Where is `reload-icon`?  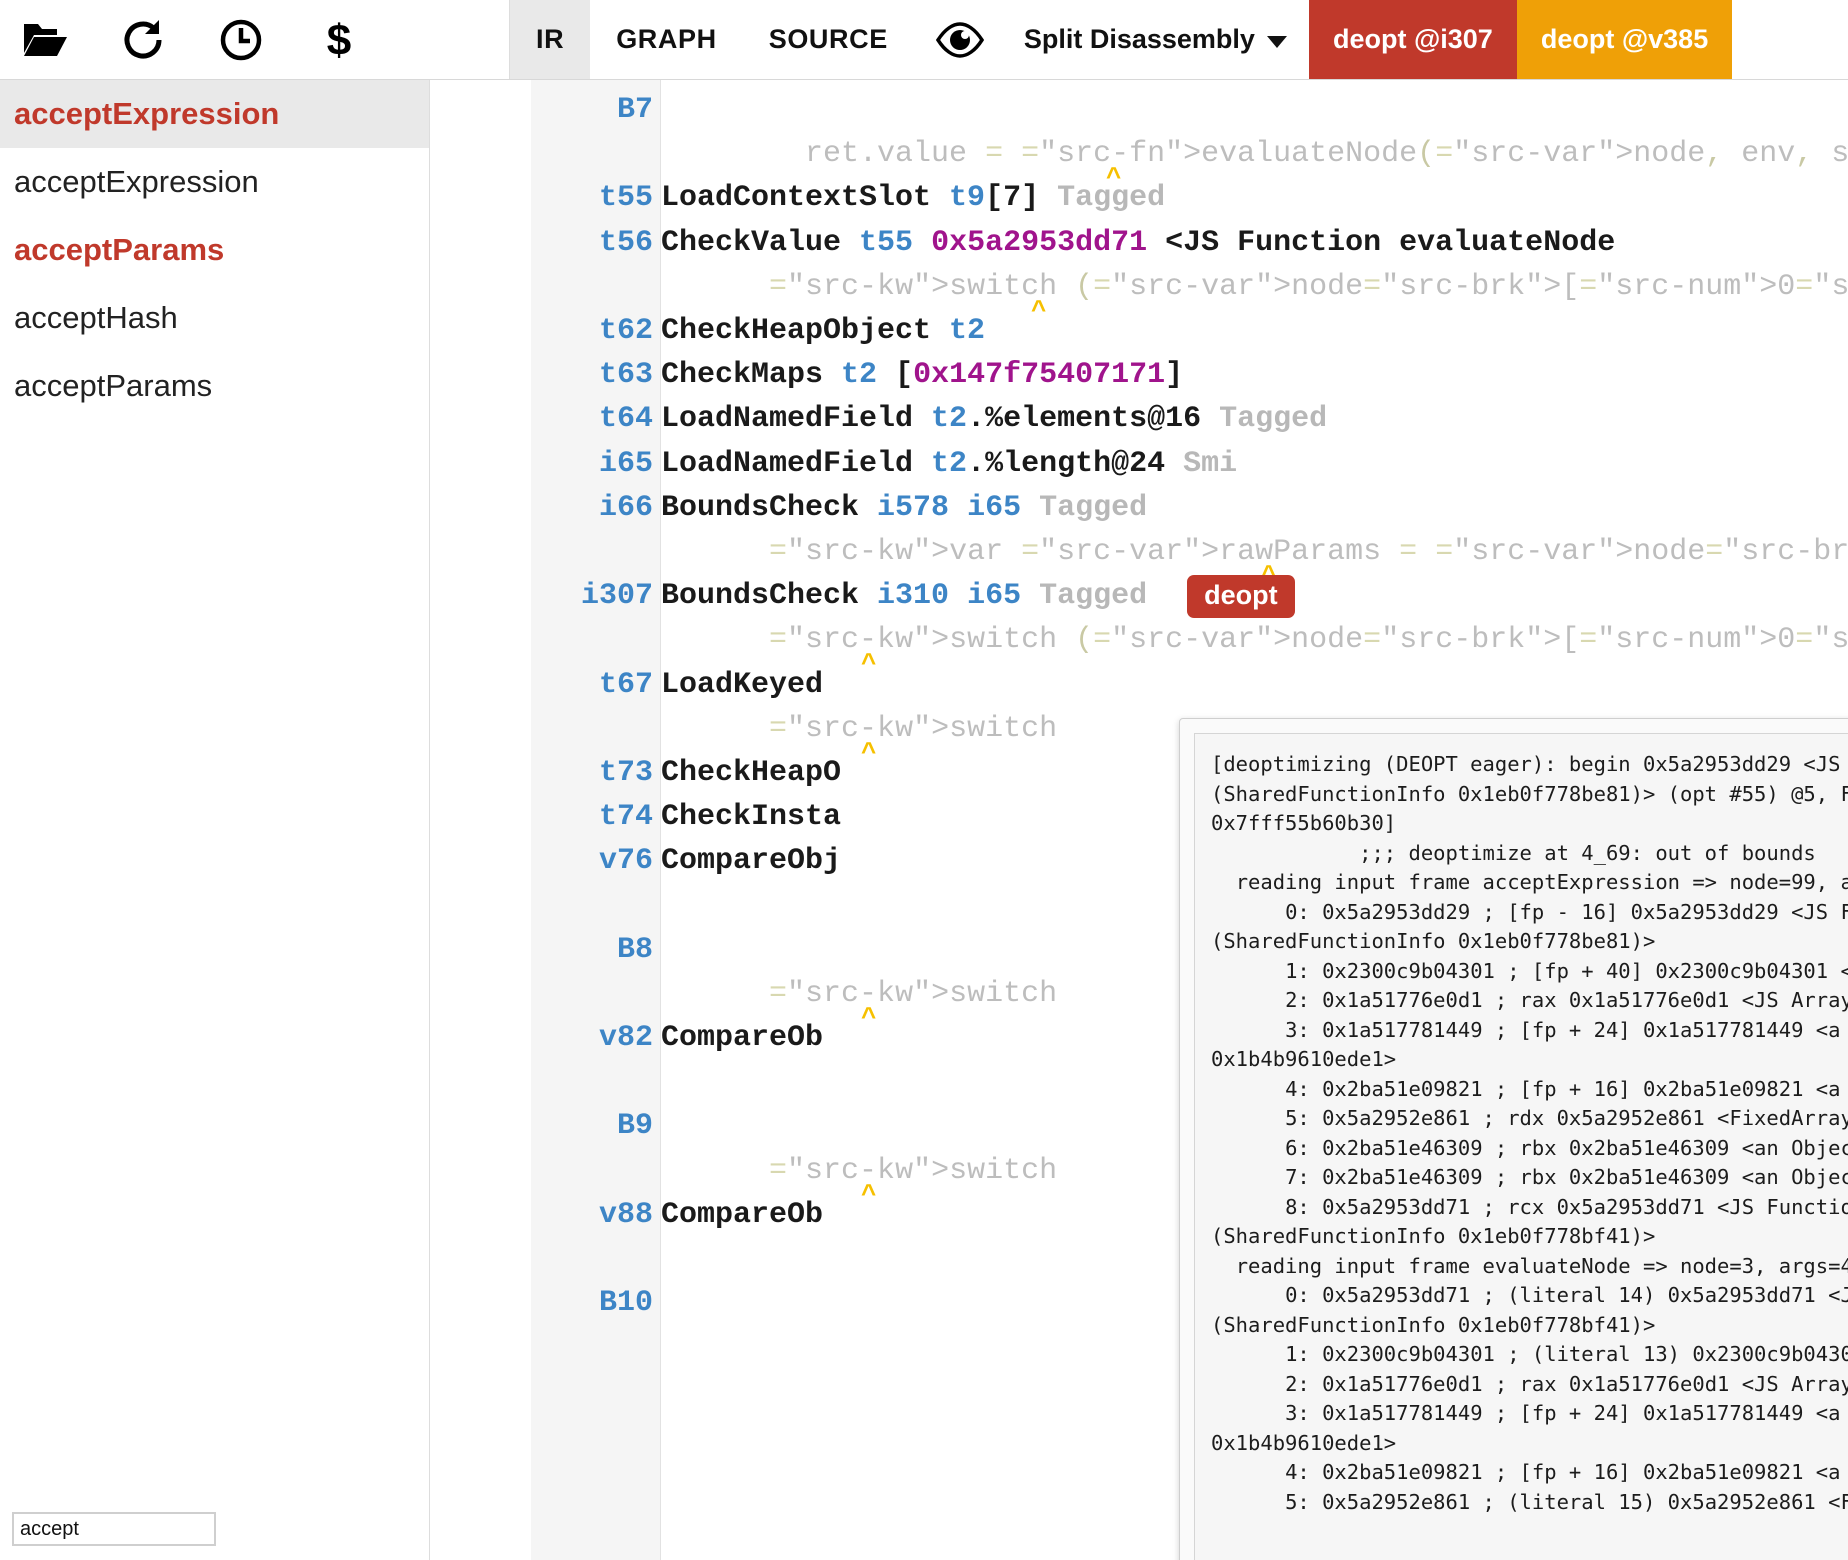 reload-icon is located at coordinates (143, 40).